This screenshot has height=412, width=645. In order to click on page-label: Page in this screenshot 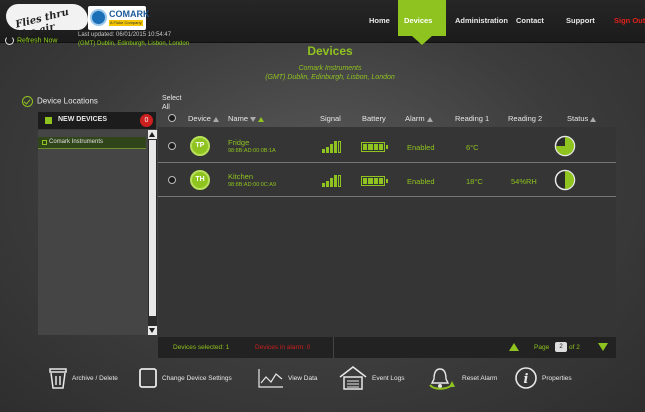, I will do `click(542, 347)`.